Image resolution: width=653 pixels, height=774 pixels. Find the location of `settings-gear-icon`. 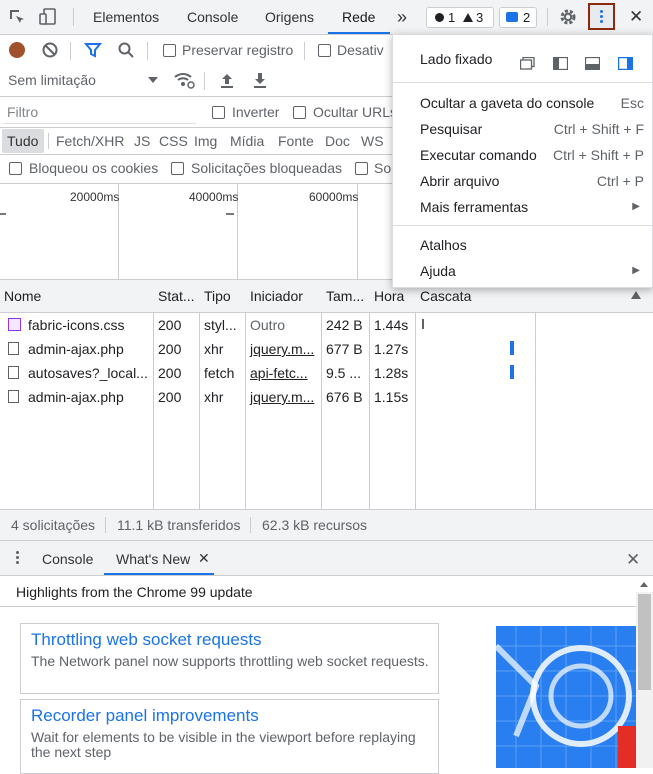

settings-gear-icon is located at coordinates (568, 17).